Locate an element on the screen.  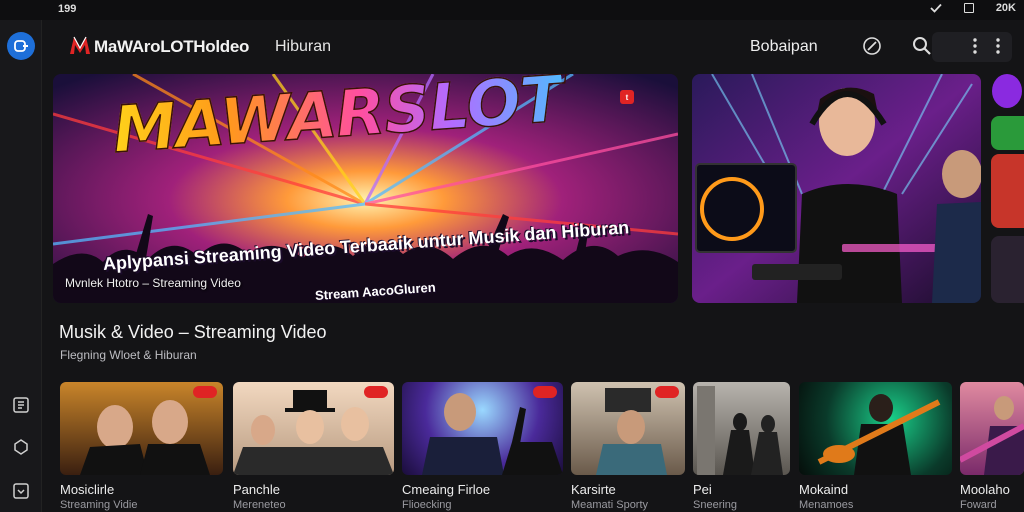
video-subtitle: Streaming Vidie is located at coordinates (99, 505).